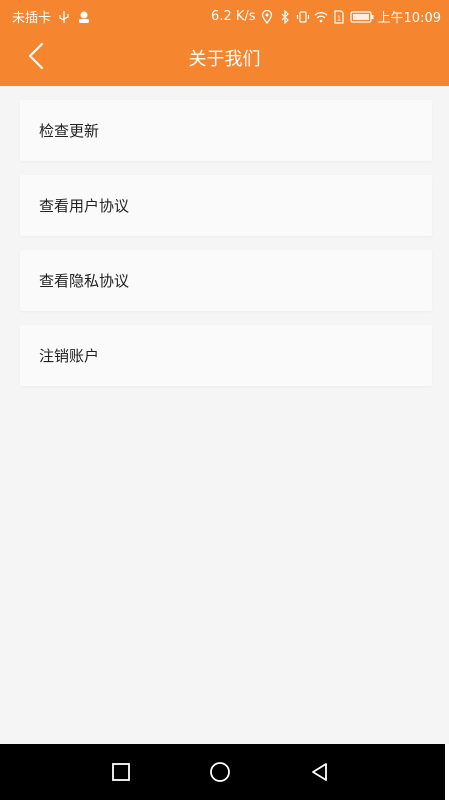  I want to click on page-title: 关于我们, so click(224, 59).